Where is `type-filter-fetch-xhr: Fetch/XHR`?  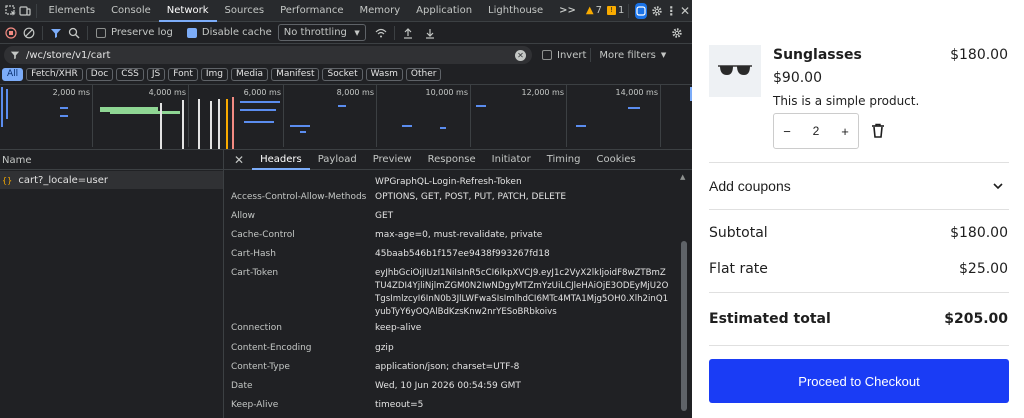
type-filter-fetch-xhr: Fetch/XHR is located at coordinates (54, 74).